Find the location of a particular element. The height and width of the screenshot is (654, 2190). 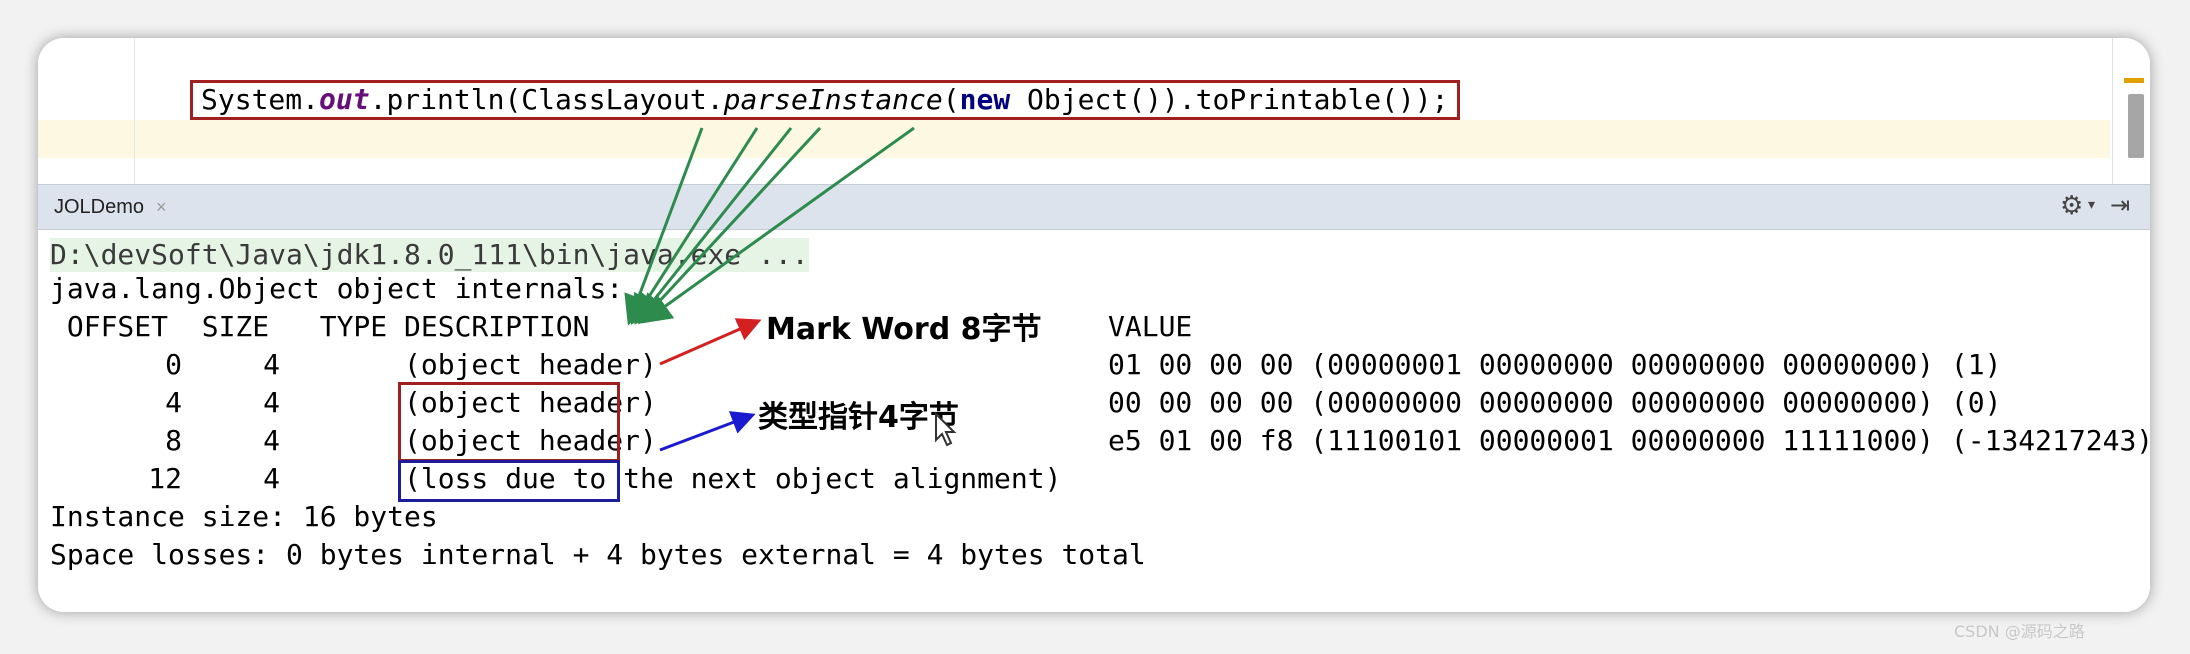

run-tab-joldemo: JOLDemo × is located at coordinates (110, 207).